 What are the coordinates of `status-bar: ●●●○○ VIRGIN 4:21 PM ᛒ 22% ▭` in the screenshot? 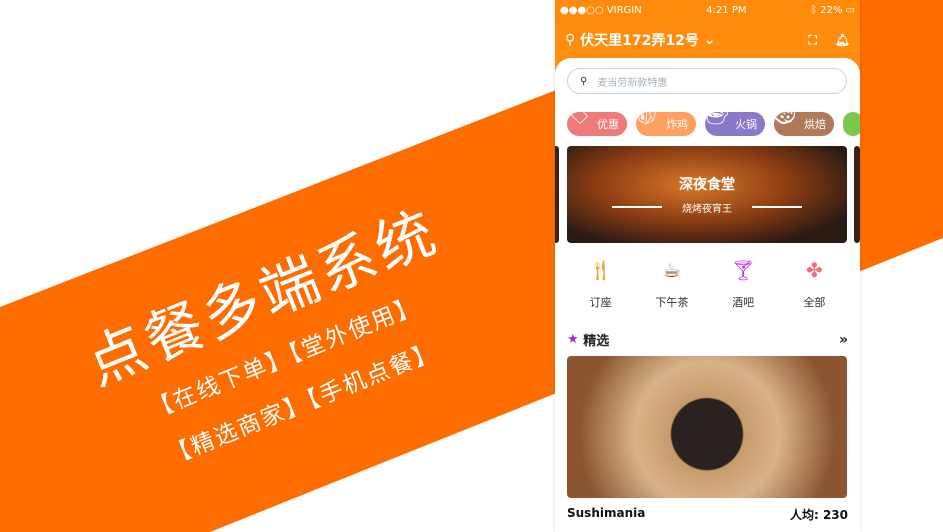 It's located at (707, 10).